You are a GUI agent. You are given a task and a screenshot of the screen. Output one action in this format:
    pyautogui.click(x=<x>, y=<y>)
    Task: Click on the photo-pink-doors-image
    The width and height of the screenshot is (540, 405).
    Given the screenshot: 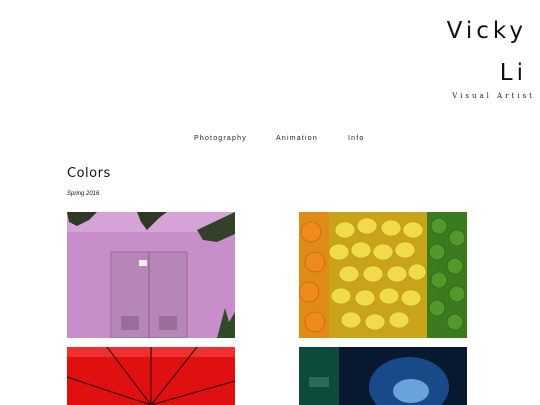 What is the action you would take?
    pyautogui.click(x=151, y=275)
    